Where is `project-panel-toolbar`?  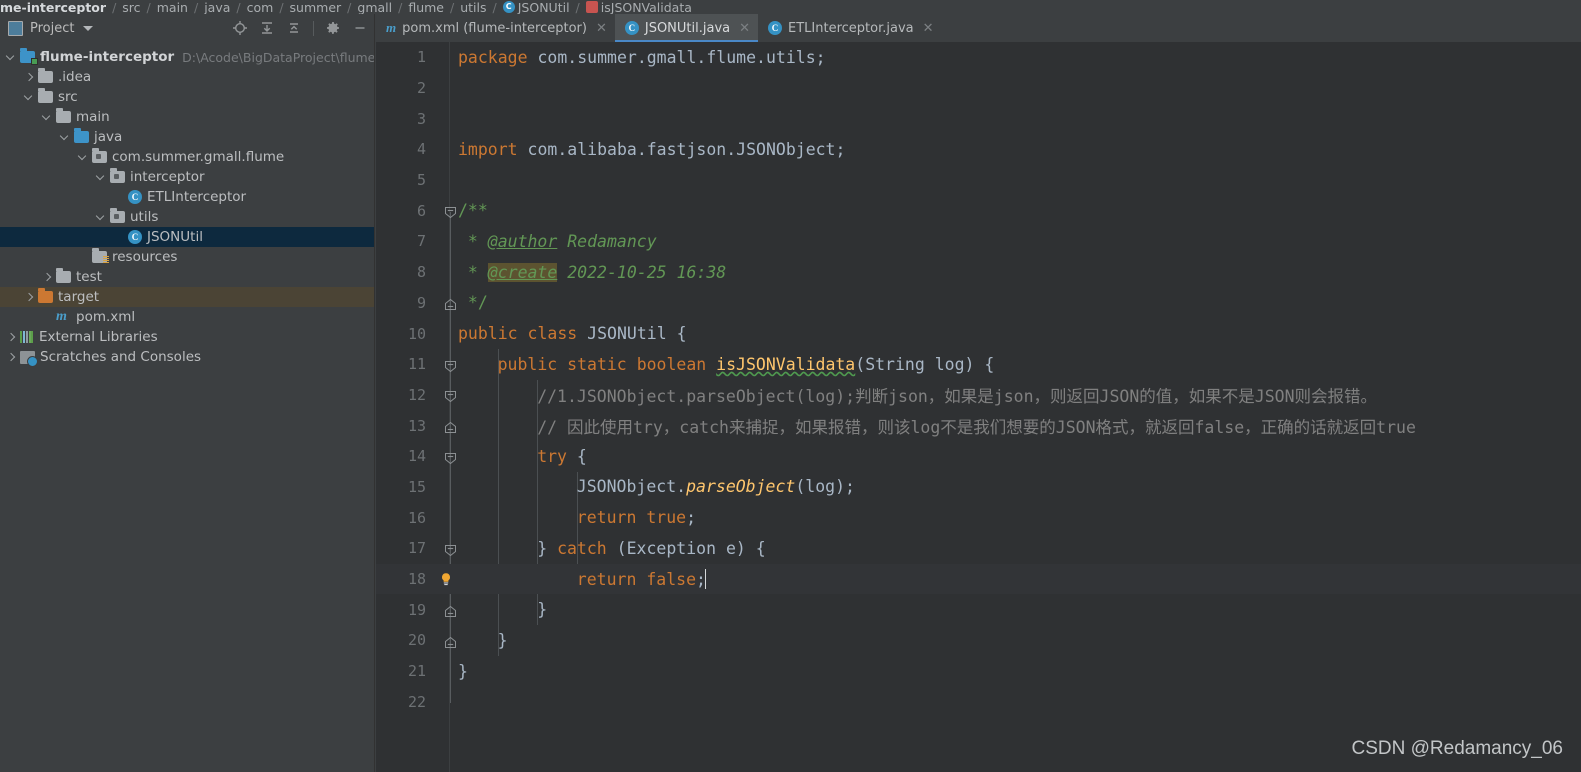 project-panel-toolbar is located at coordinates (300, 28).